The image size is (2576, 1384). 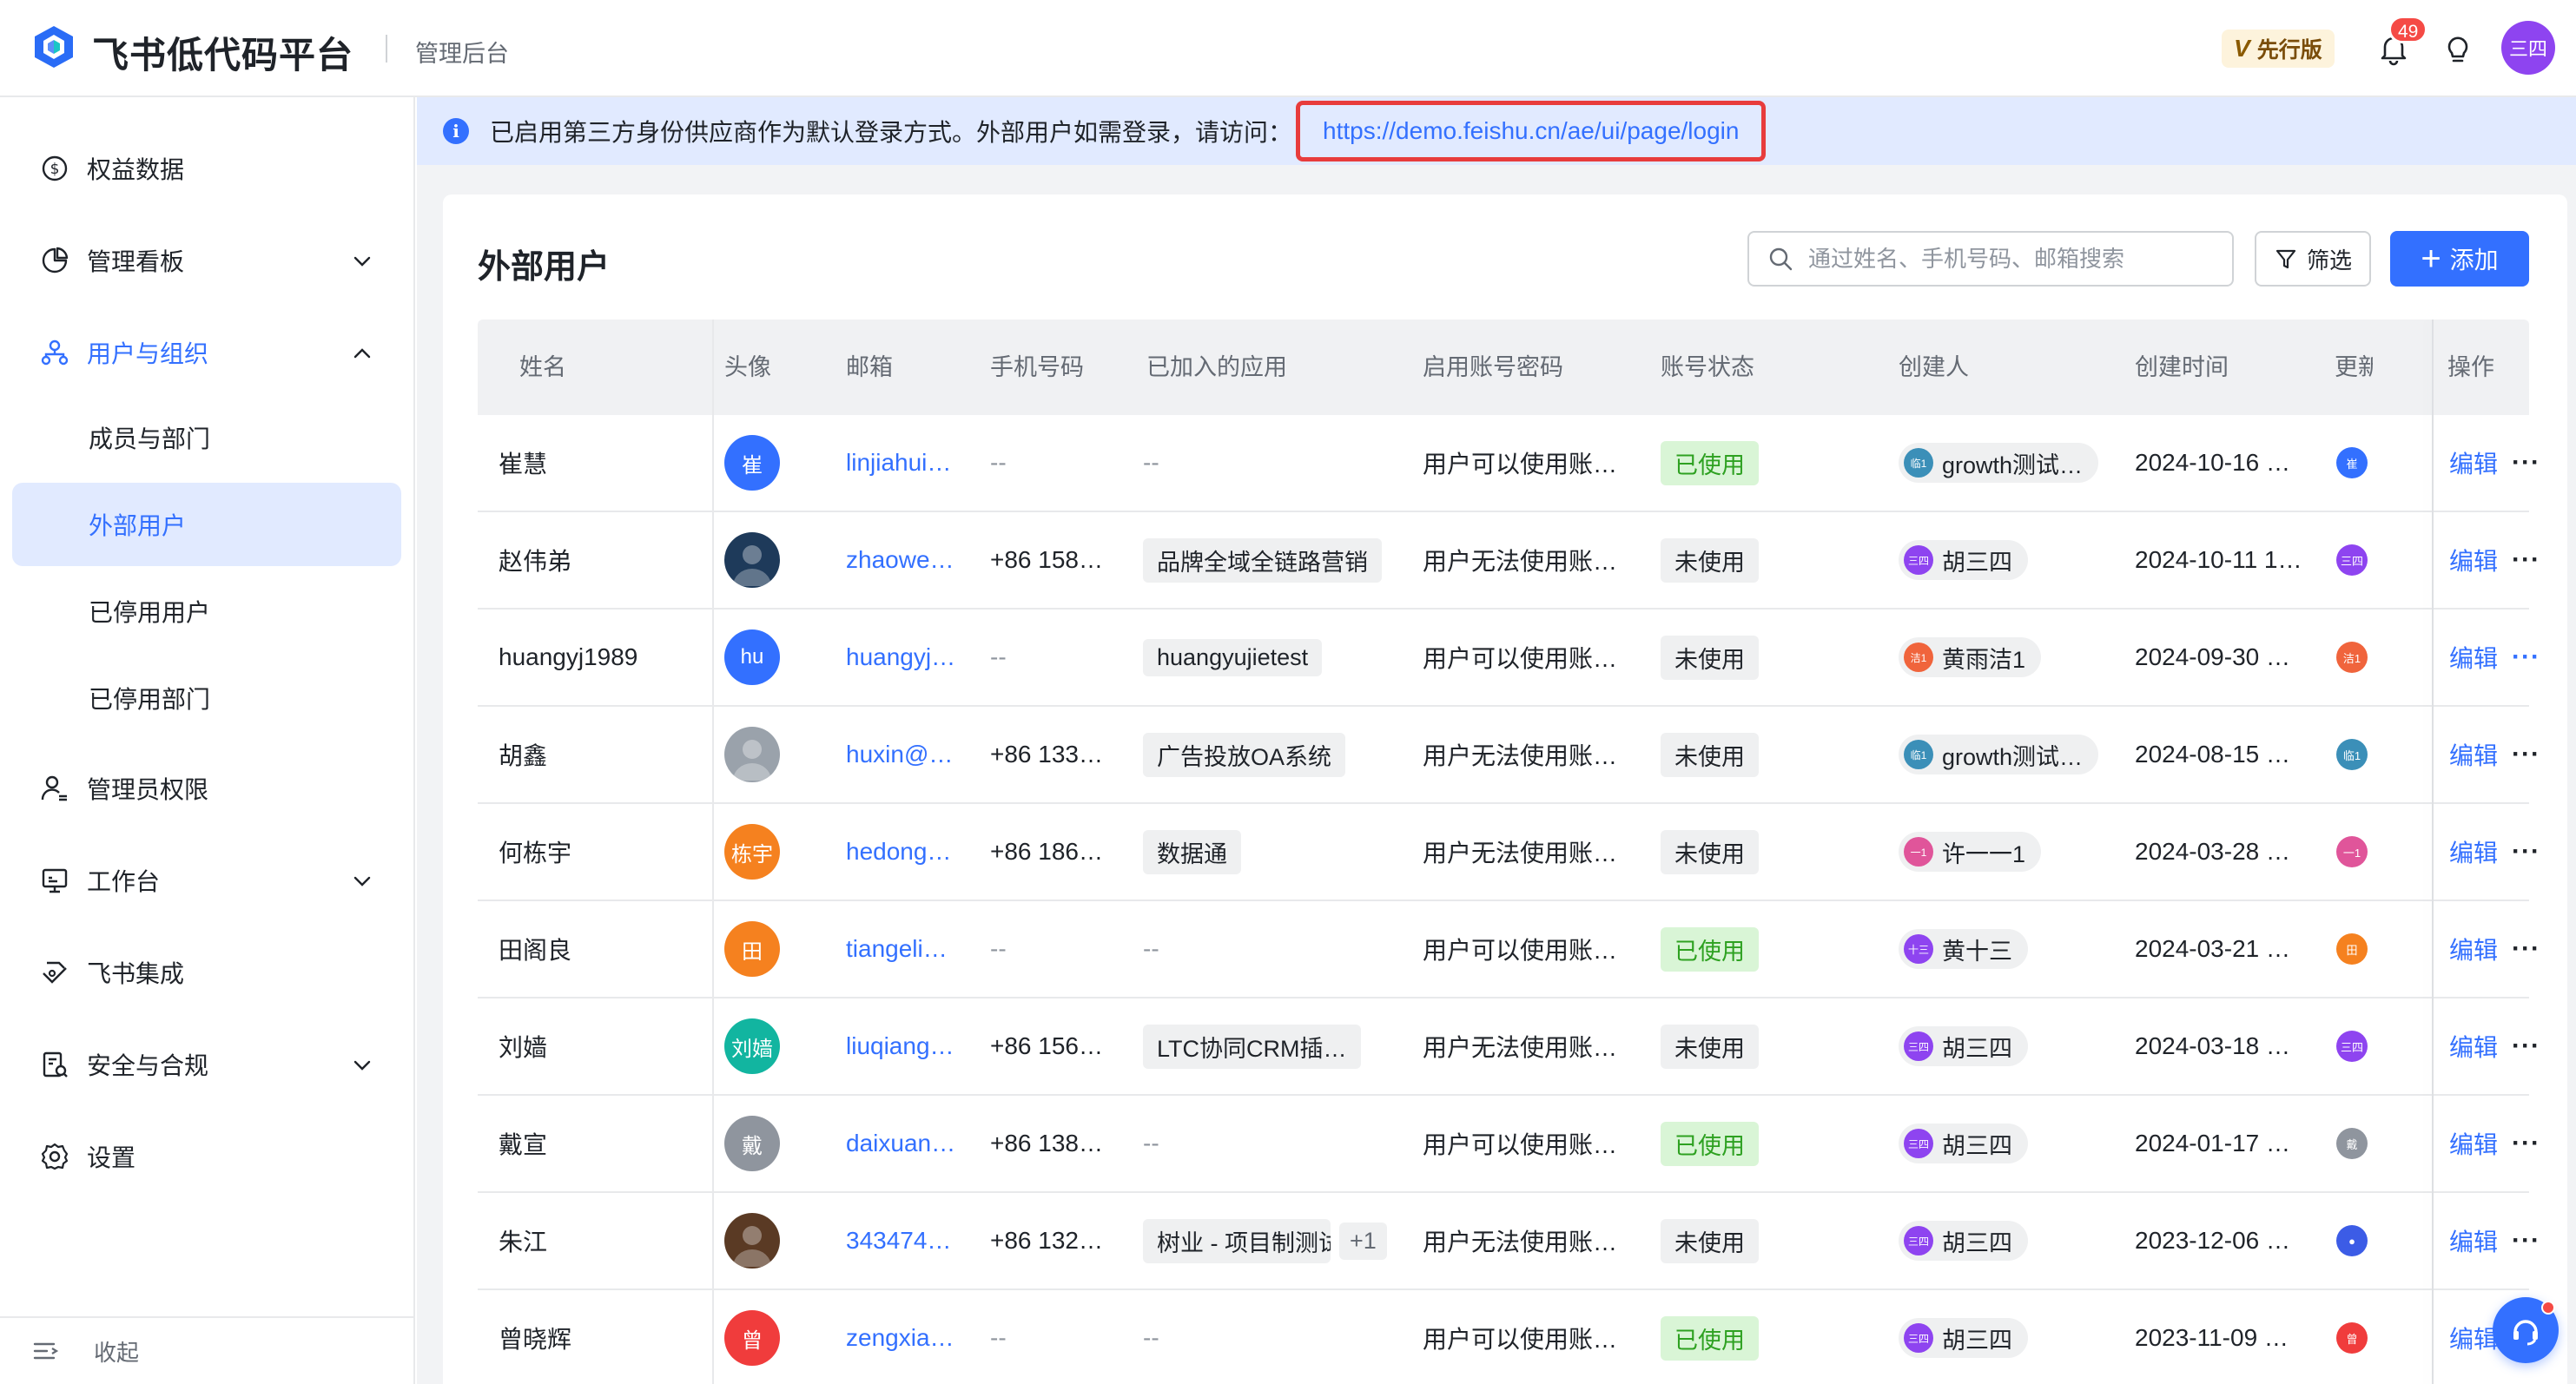 I want to click on column-header-phone: 手机号码, so click(x=1037, y=367).